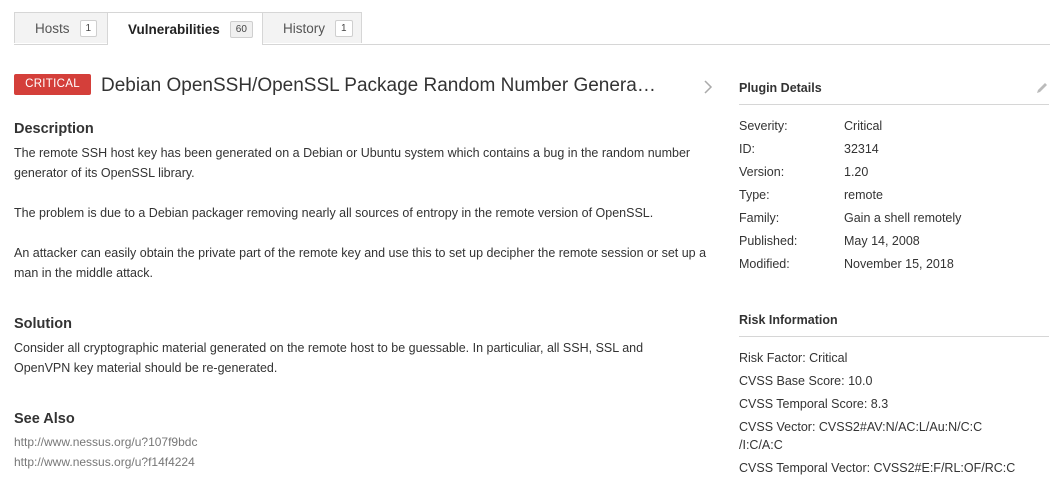  I want to click on detail-key: Severity:, so click(763, 126).